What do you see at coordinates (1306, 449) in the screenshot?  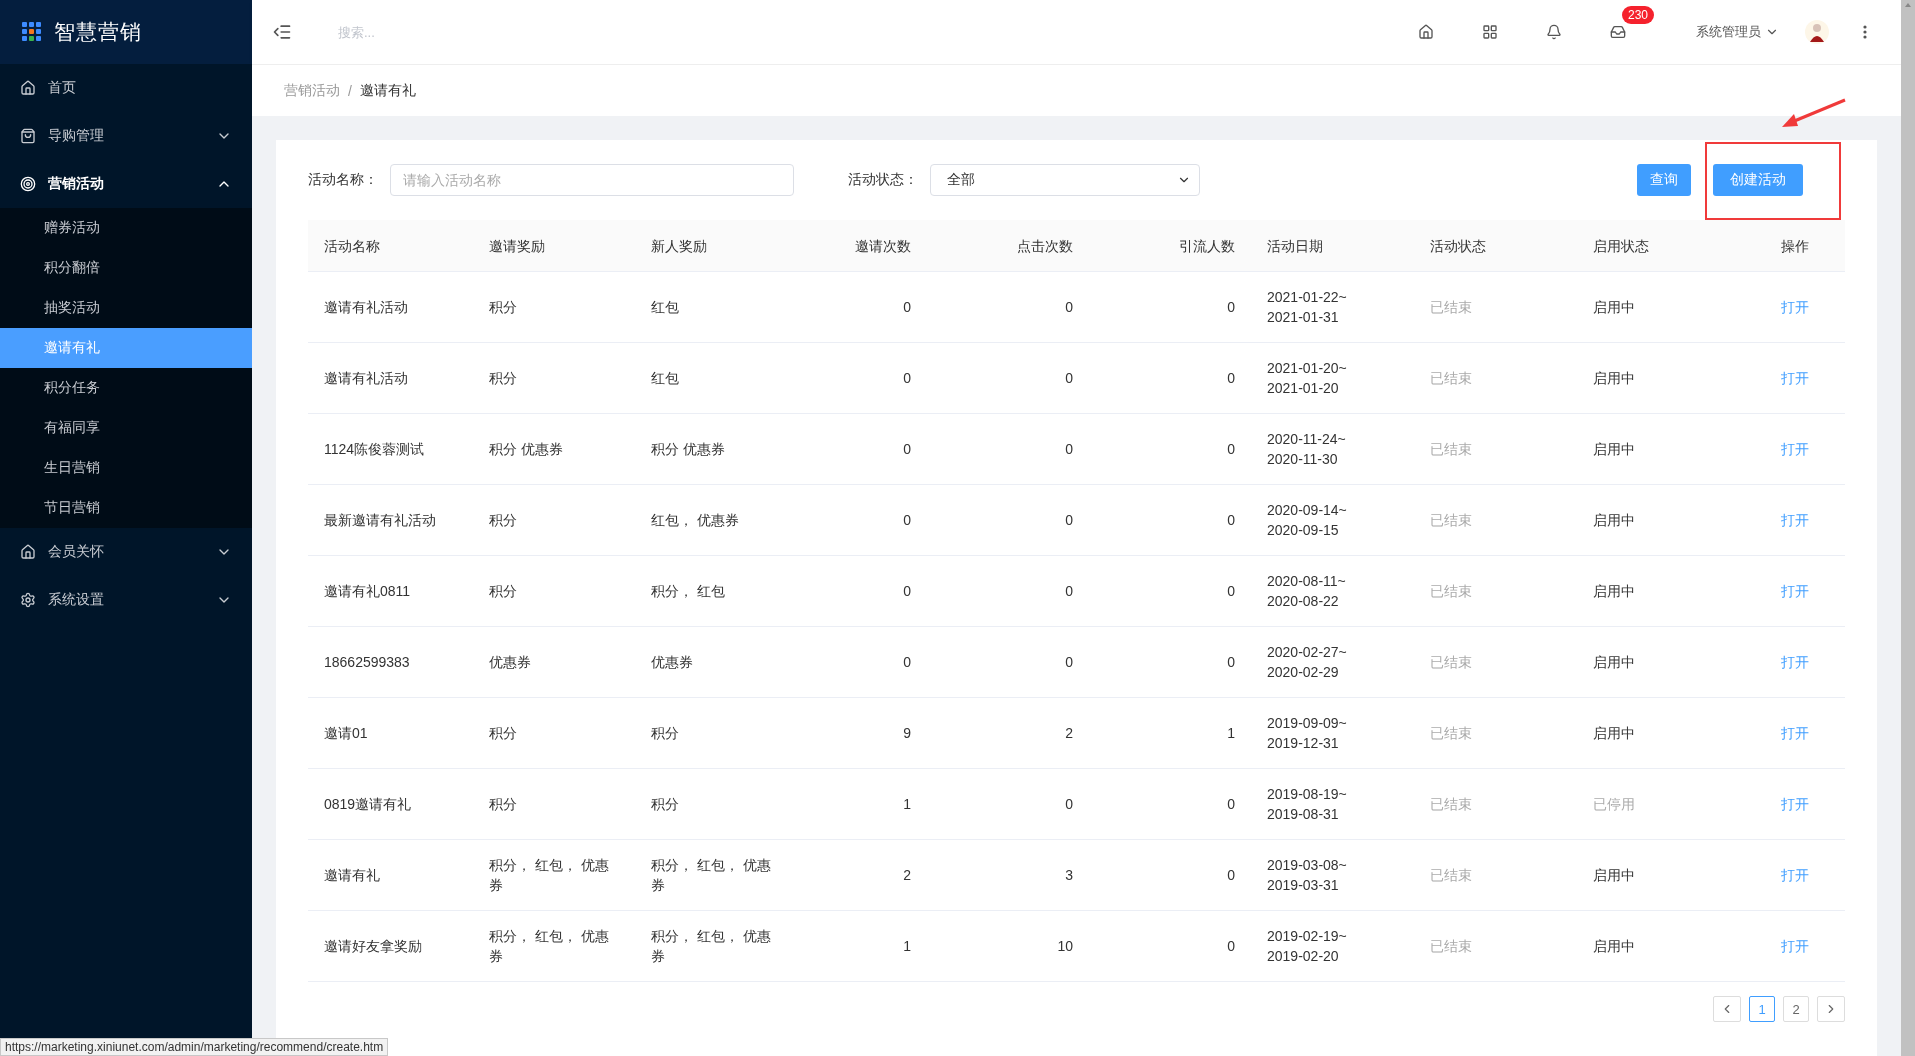 I see `table-cell-text: 2020-11-24~ 2020-11-30` at bounding box center [1306, 449].